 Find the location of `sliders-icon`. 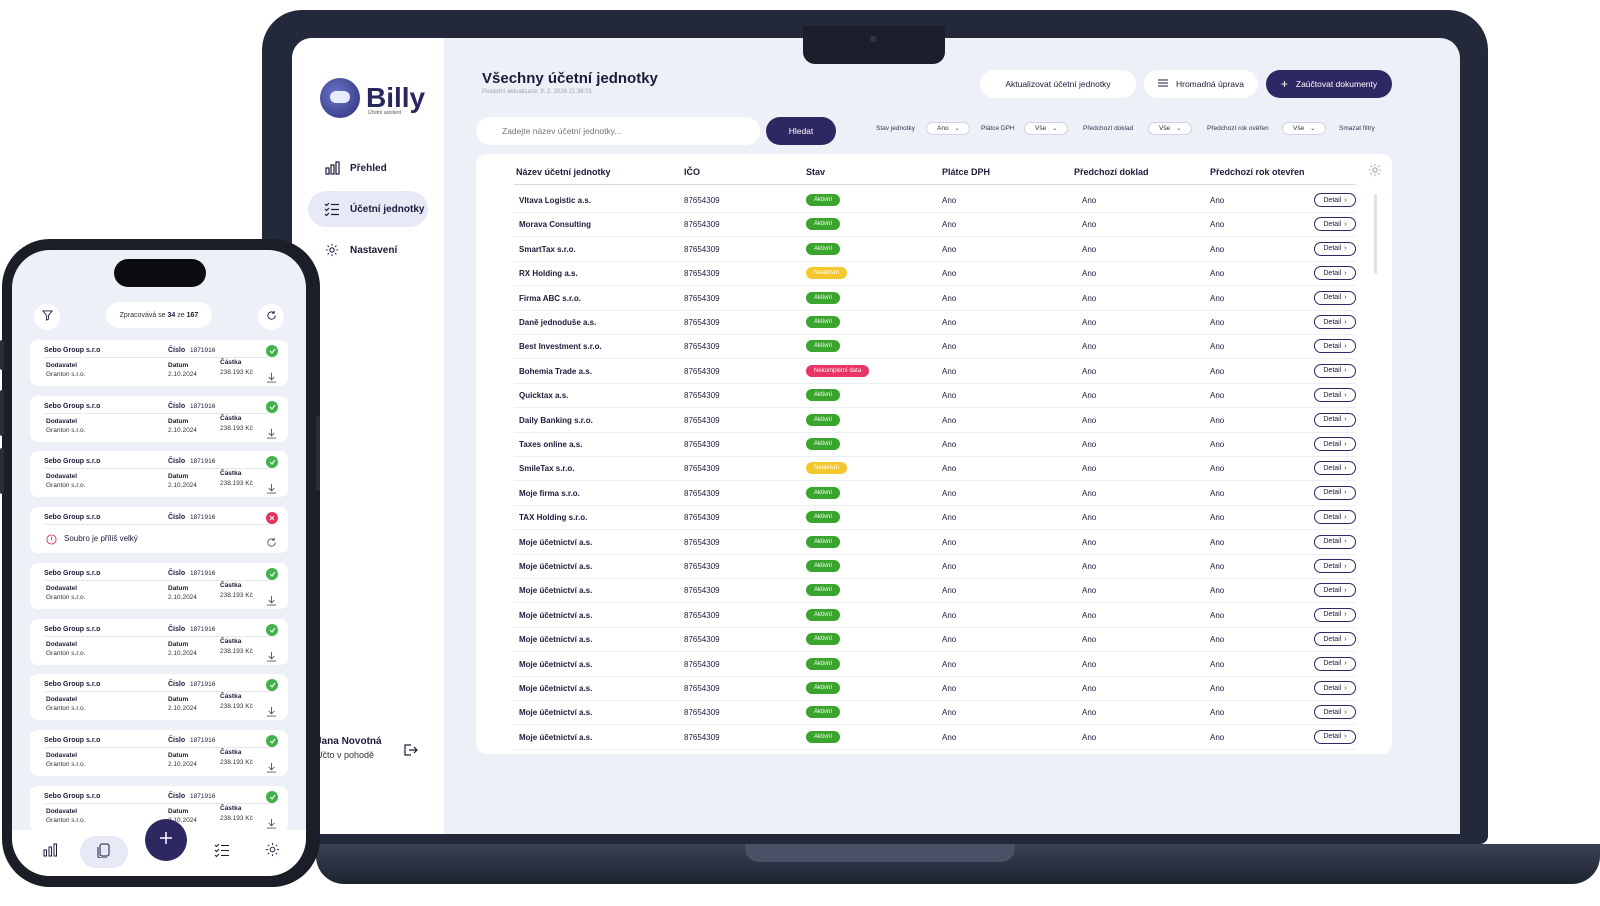

sliders-icon is located at coordinates (1162, 84).